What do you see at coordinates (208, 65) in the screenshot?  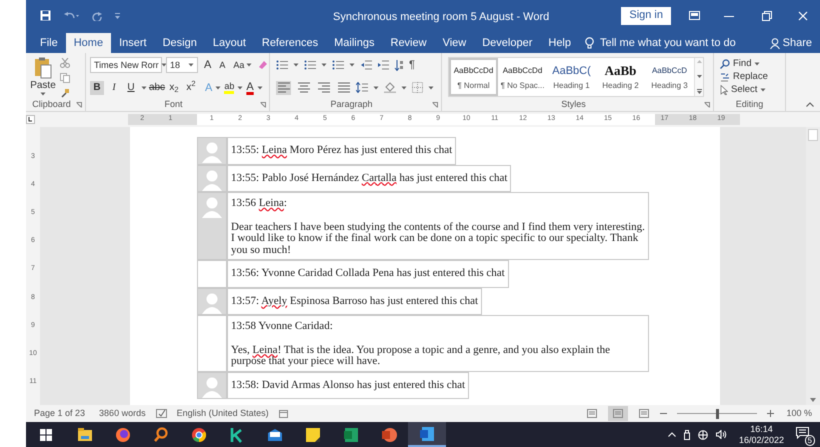 I see `grow-font-button: A` at bounding box center [208, 65].